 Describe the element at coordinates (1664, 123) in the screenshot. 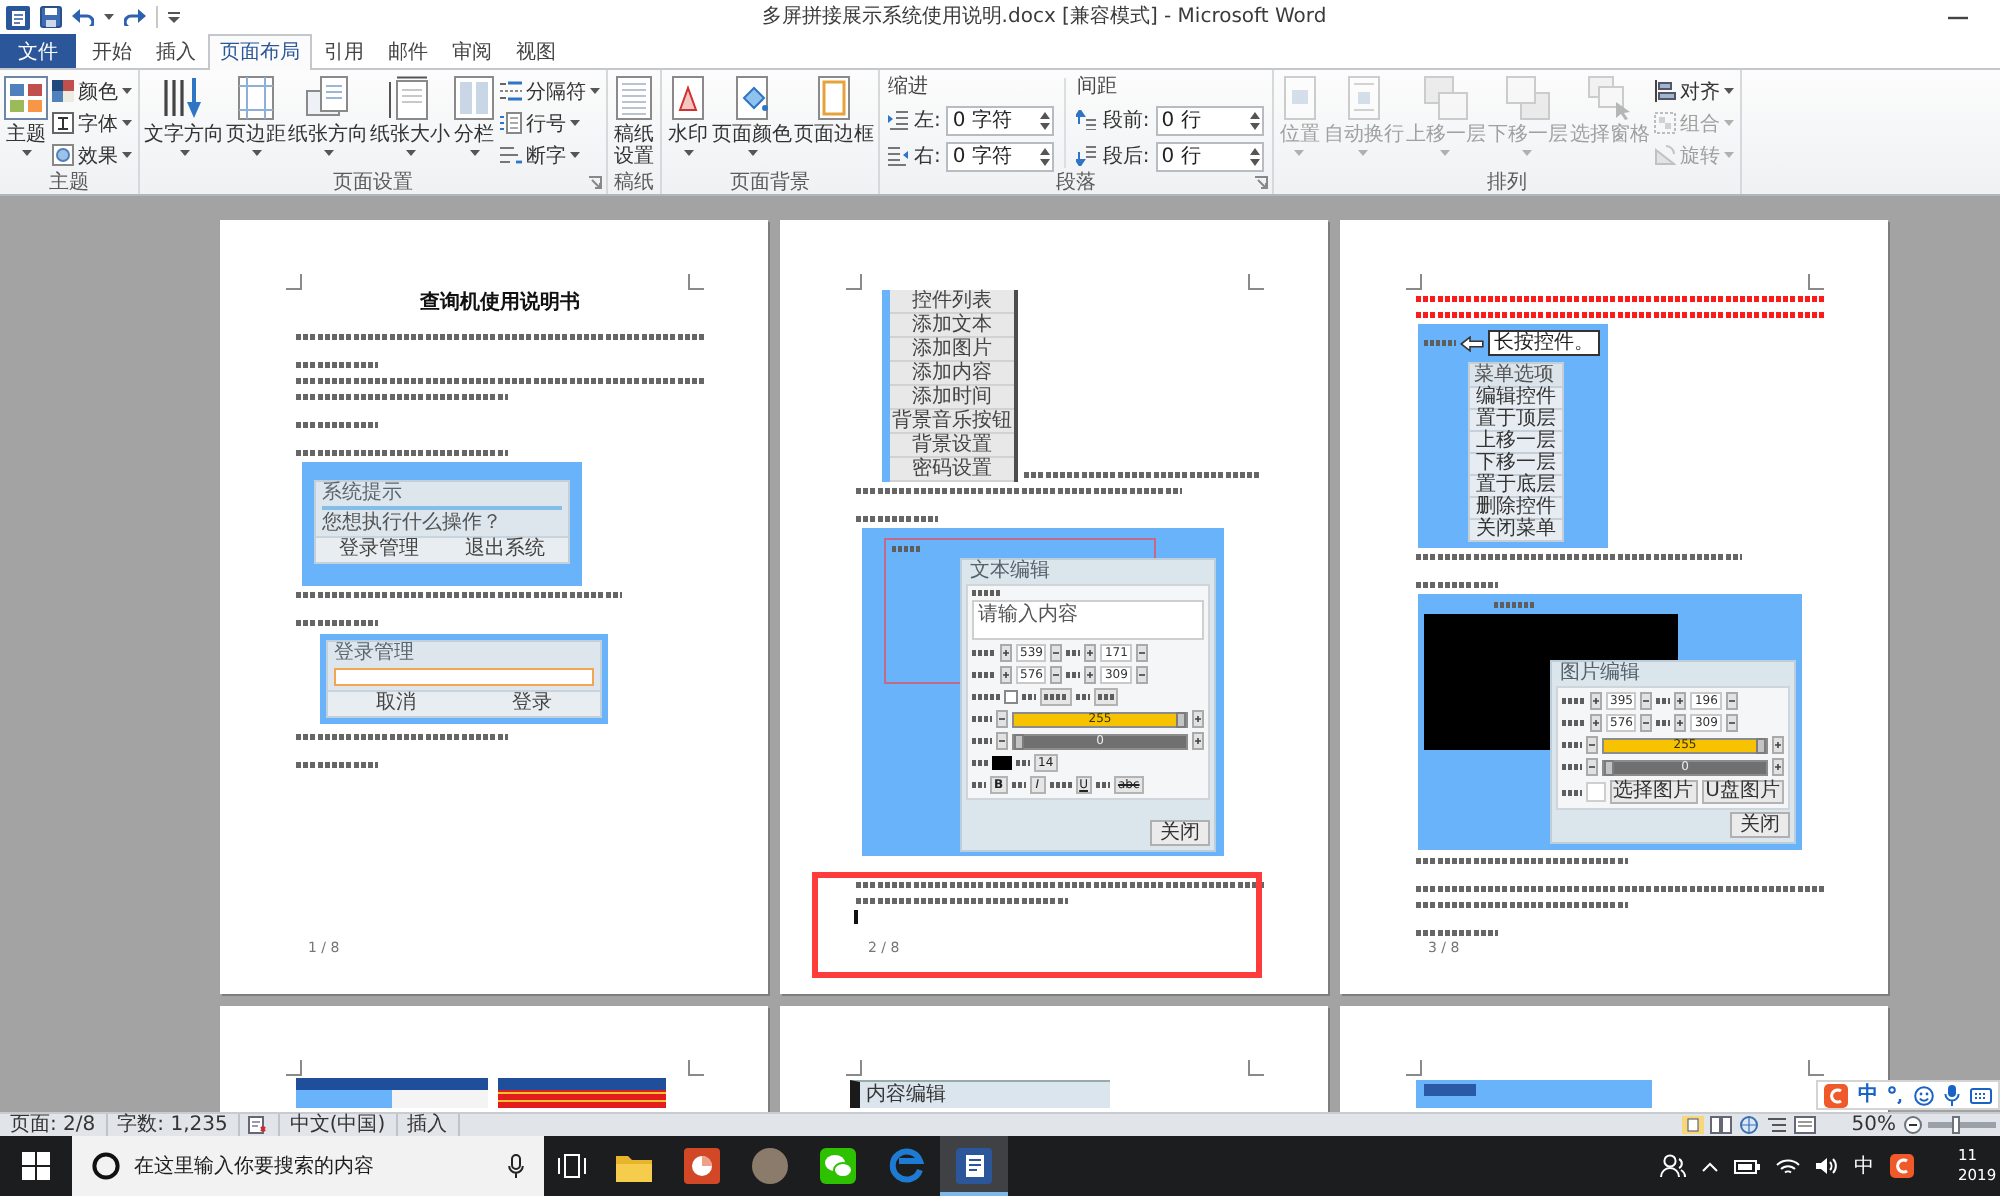

I see `group-icon` at that location.